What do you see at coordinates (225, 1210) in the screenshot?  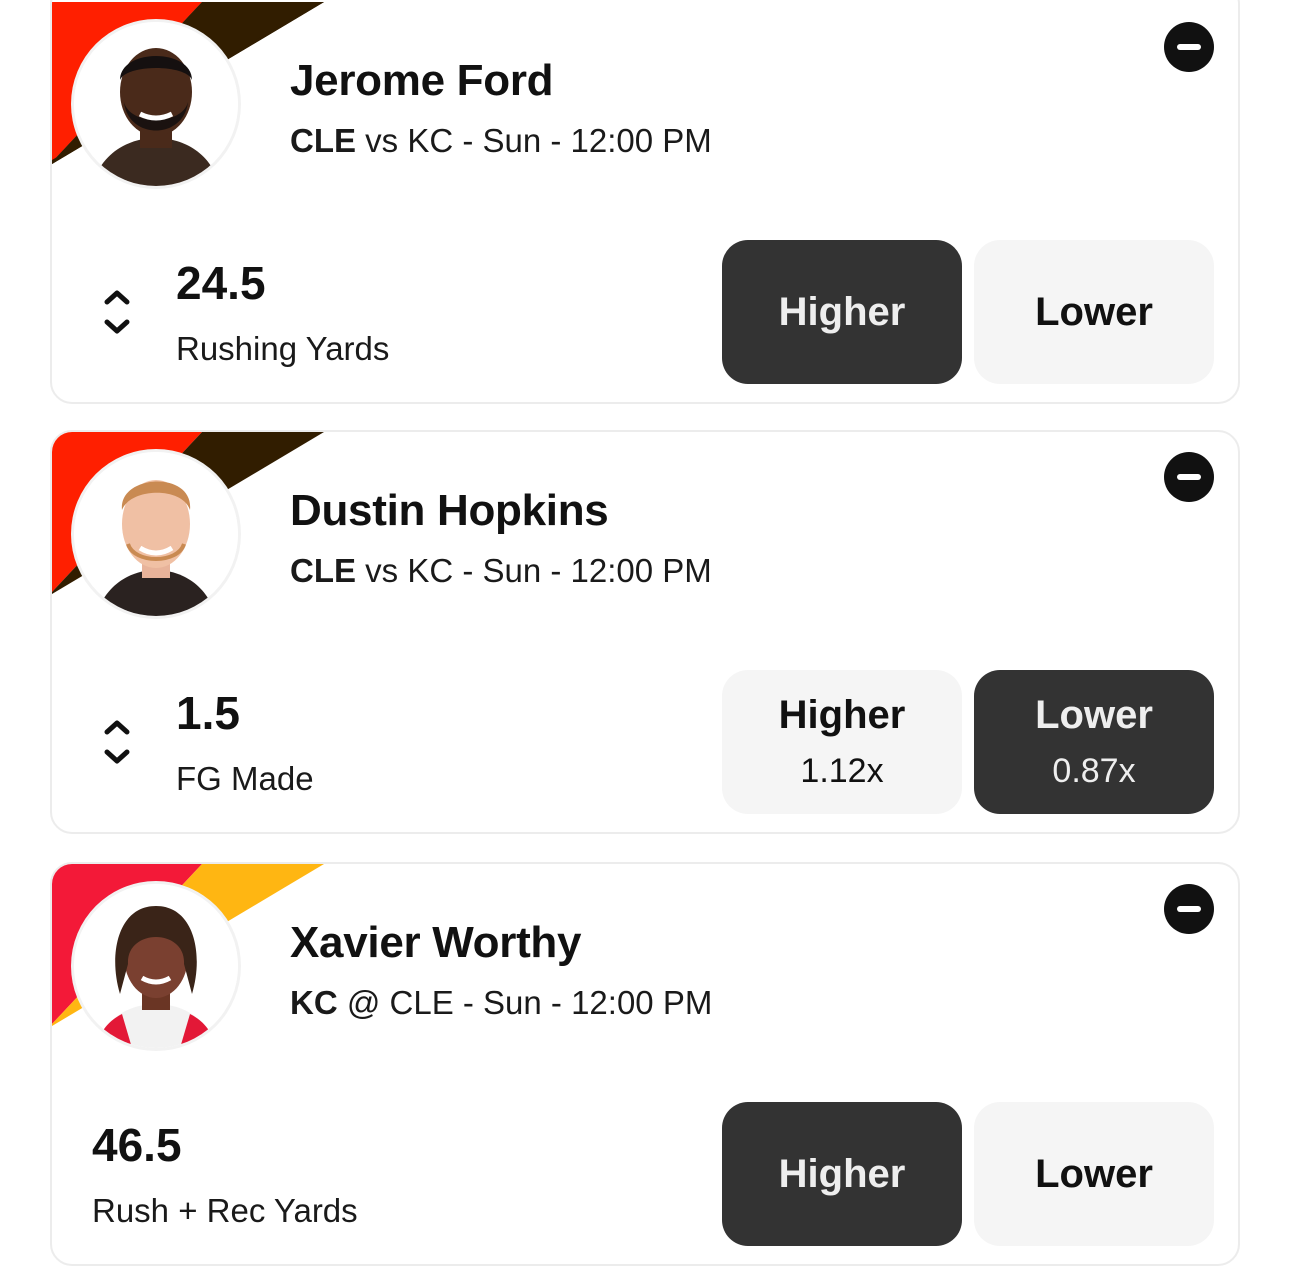 I see `stat-type: Rush + Rec Yards` at bounding box center [225, 1210].